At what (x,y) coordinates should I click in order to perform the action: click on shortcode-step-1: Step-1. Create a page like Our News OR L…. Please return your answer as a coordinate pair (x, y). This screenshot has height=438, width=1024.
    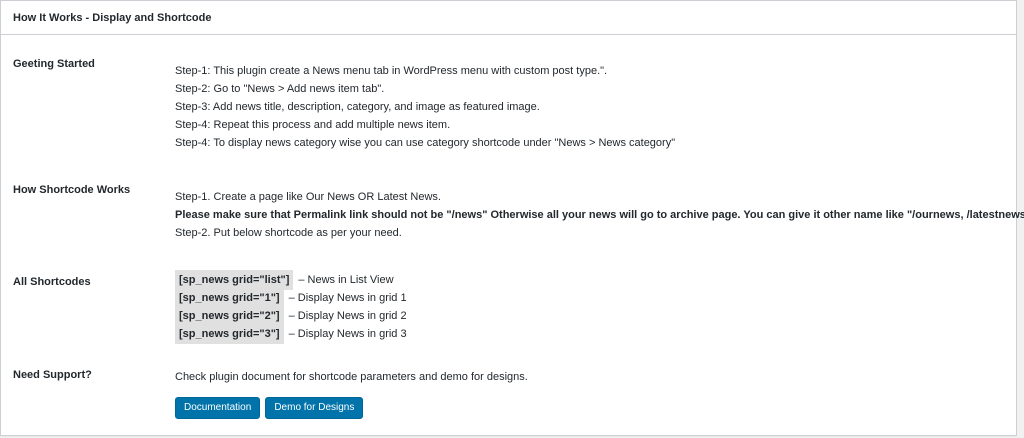
    Looking at the image, I should click on (308, 197).